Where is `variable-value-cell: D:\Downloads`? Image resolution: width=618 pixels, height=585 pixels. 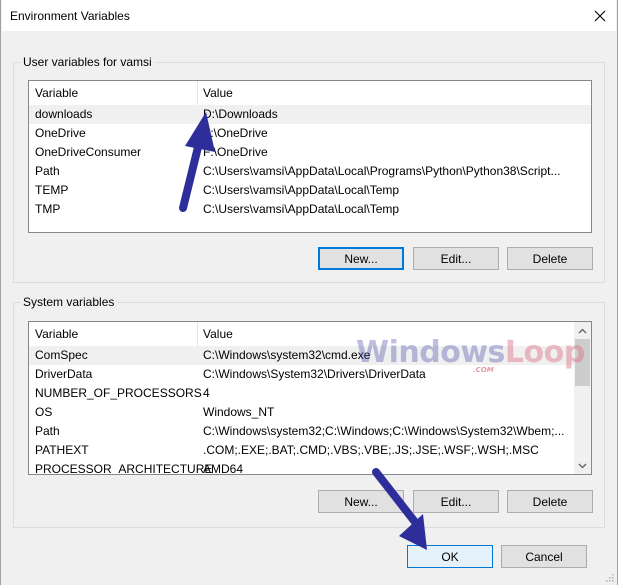 variable-value-cell: D:\Downloads is located at coordinates (240, 114).